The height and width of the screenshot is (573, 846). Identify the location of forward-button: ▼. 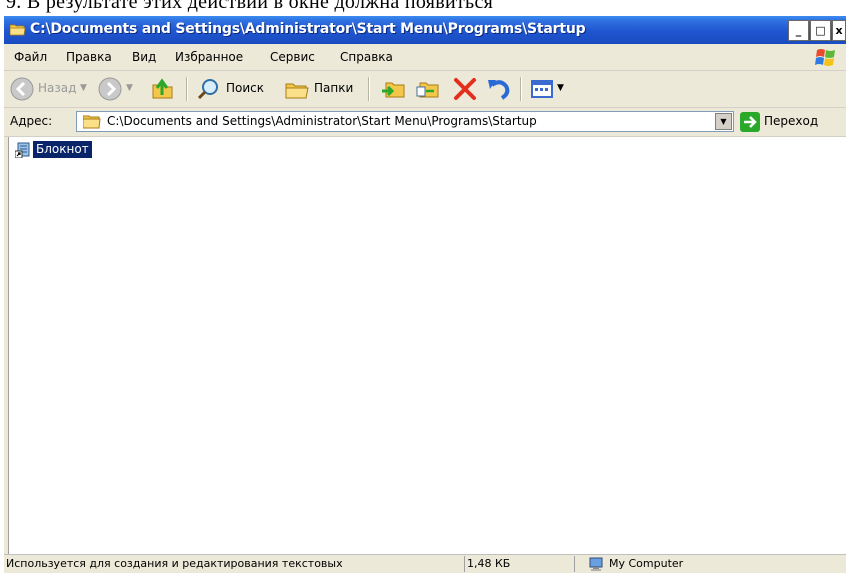
(118, 89).